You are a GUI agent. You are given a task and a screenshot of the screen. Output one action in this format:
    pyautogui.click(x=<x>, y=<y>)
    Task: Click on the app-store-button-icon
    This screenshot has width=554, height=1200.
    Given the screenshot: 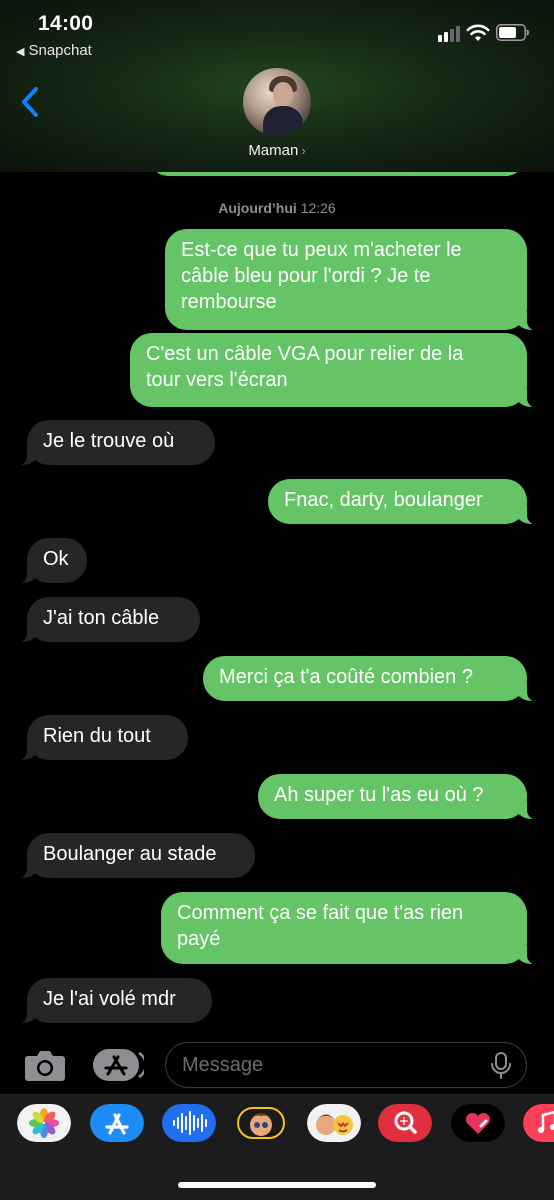 What is the action you would take?
    pyautogui.click(x=118, y=1065)
    